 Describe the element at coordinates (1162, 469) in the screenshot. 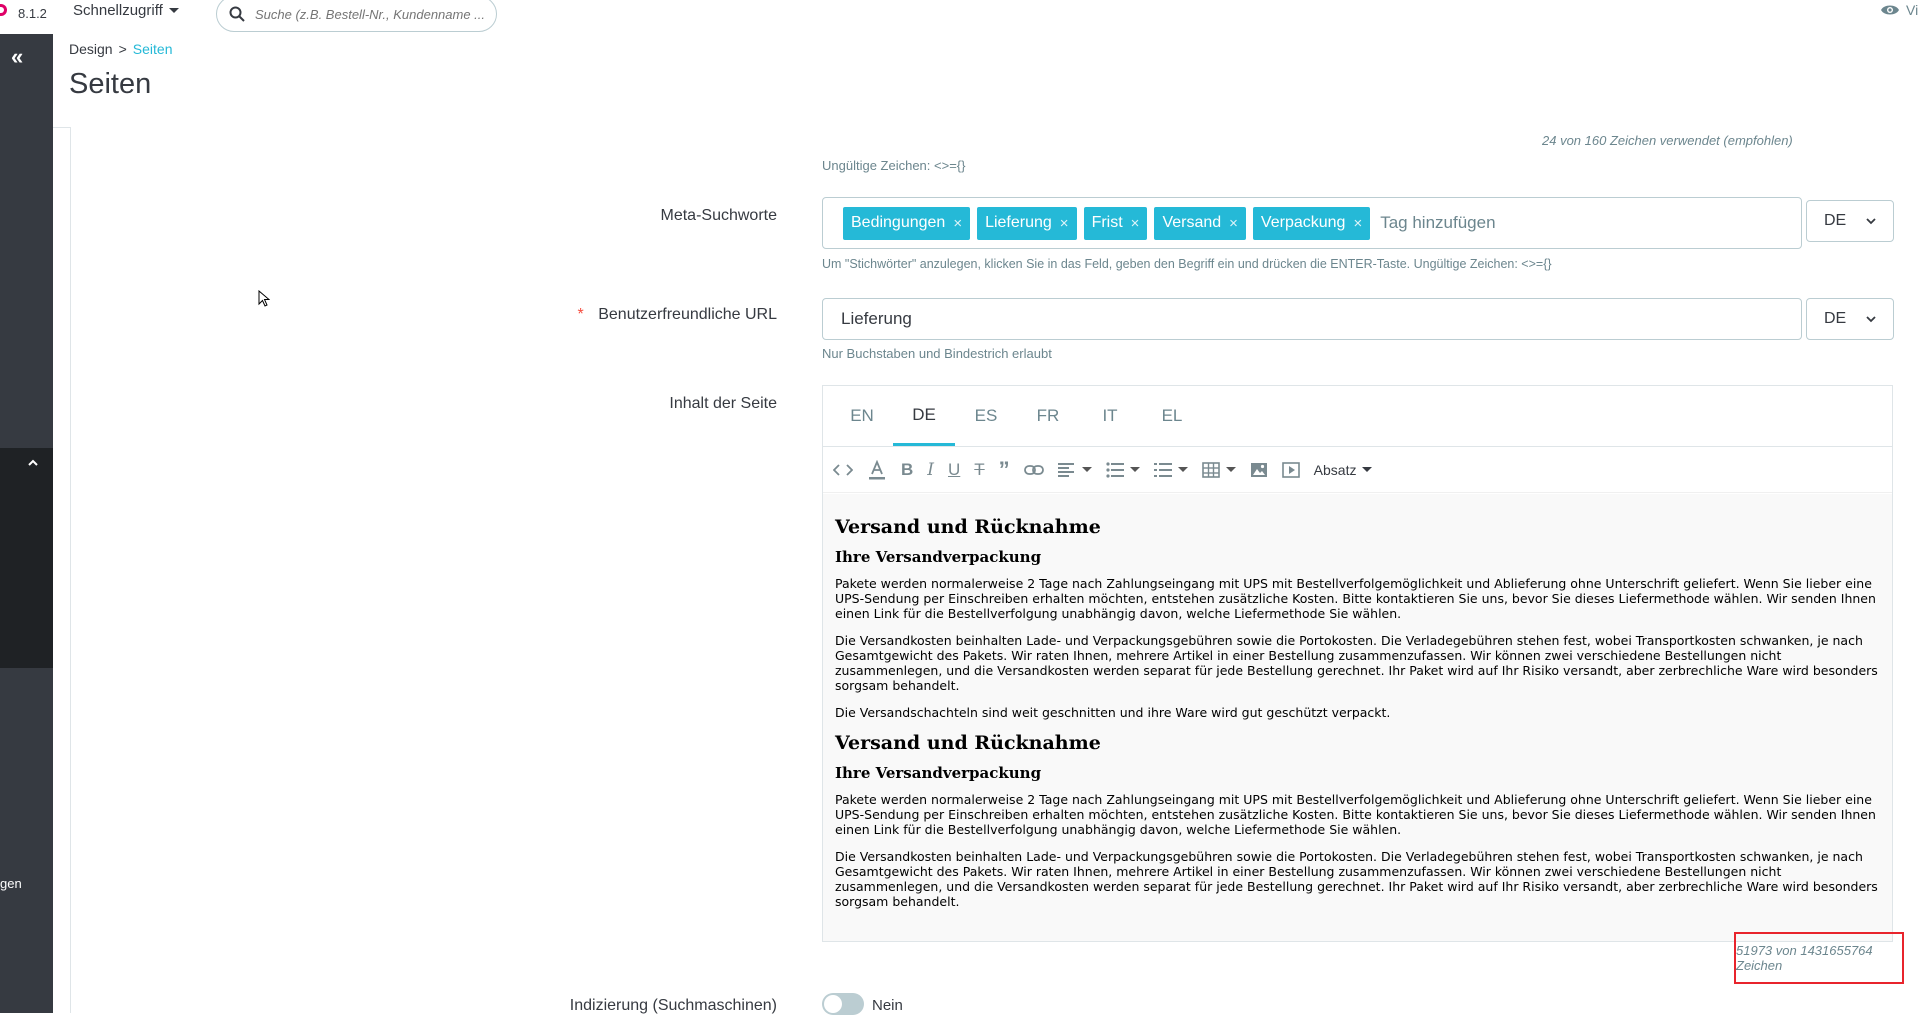

I see `numbered-list-icon` at that location.